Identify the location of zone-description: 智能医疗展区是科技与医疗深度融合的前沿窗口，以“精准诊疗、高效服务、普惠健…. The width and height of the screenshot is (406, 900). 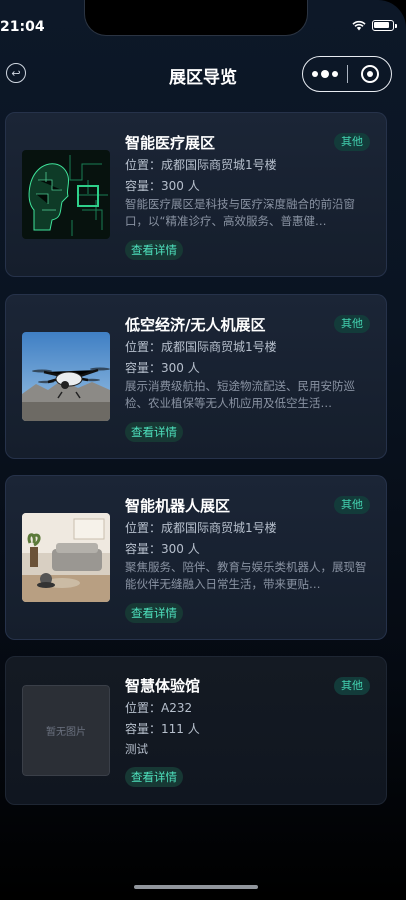
(240, 212).